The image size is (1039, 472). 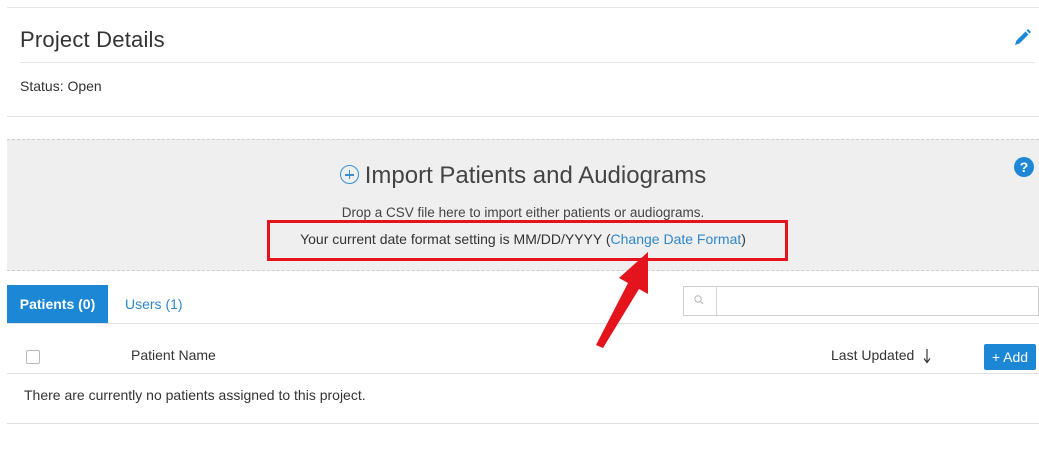 I want to click on section-divider, so click(x=523, y=116).